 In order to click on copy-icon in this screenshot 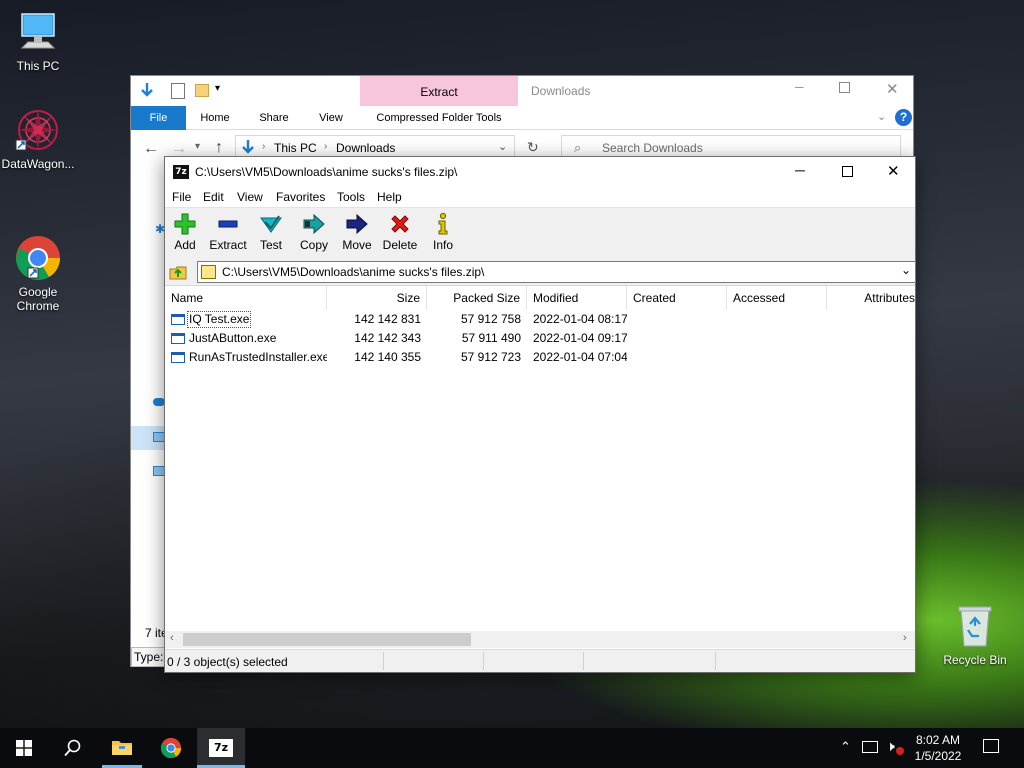, I will do `click(314, 224)`.